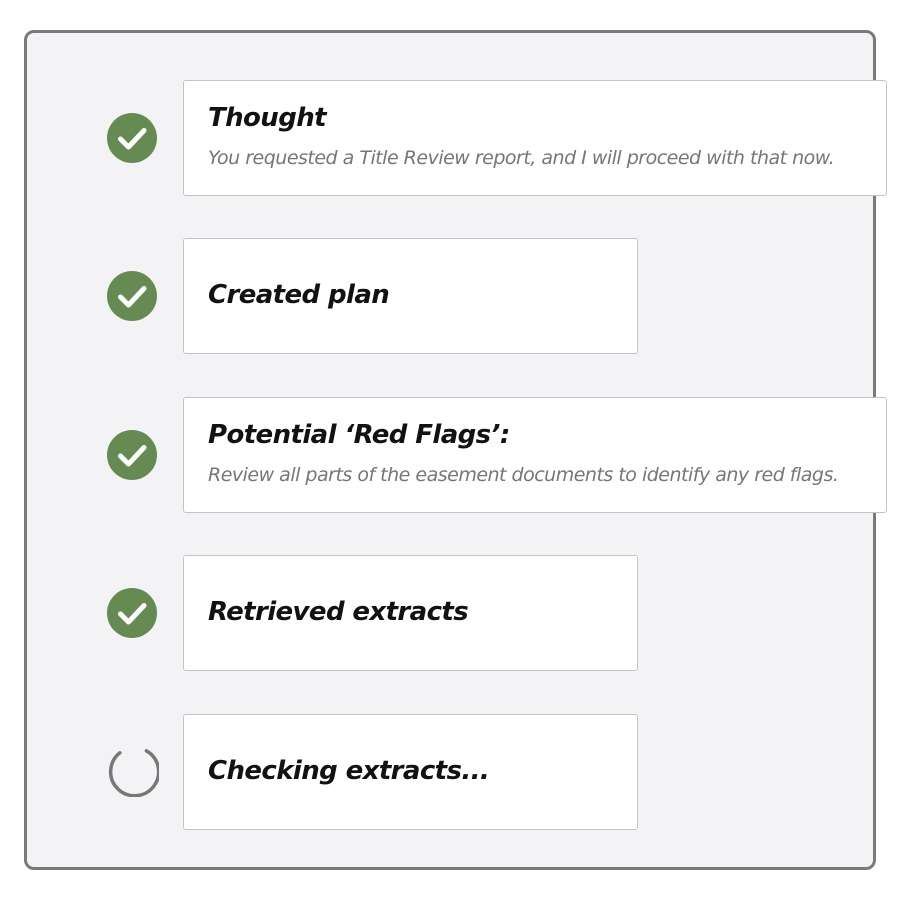 This screenshot has width=900, height=900. I want to click on step-card: Created plan, so click(410, 296).